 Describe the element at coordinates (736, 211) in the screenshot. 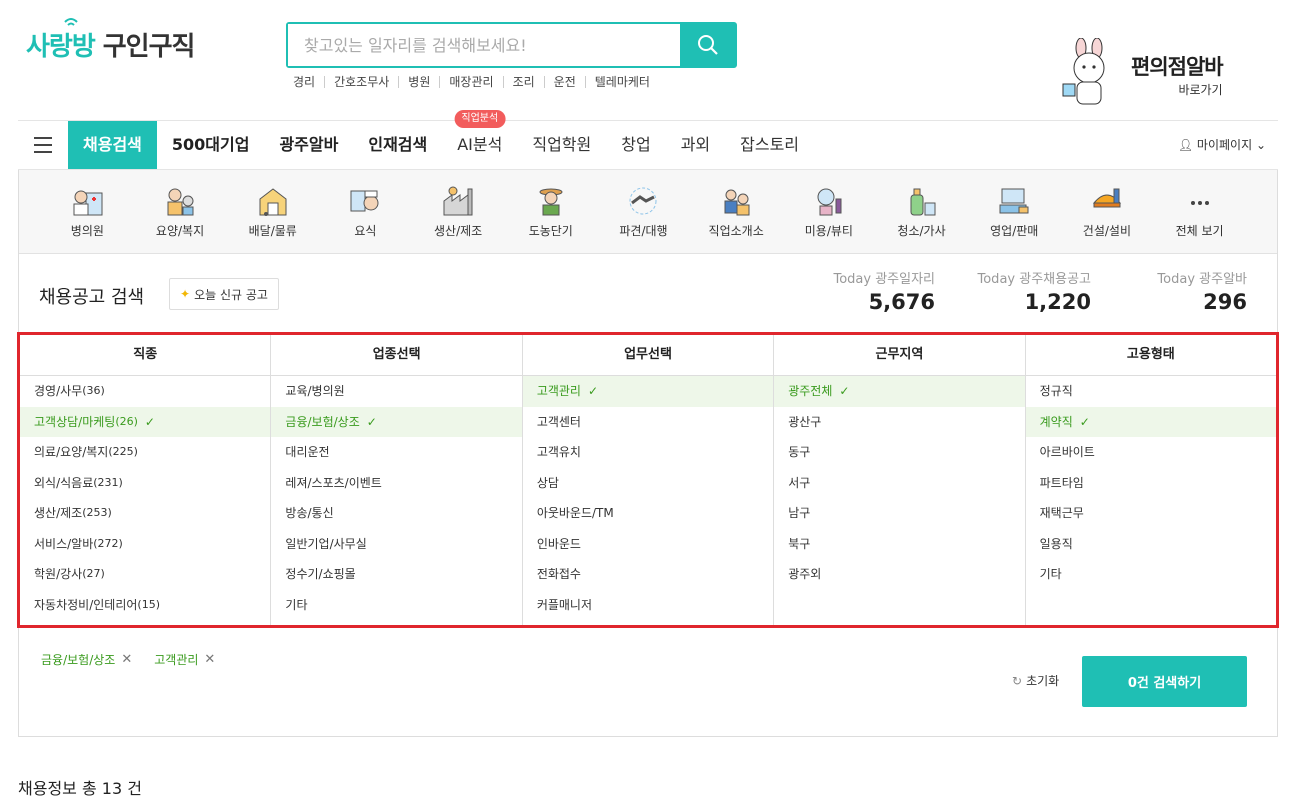

I see `category-item: 직업소개소` at that location.